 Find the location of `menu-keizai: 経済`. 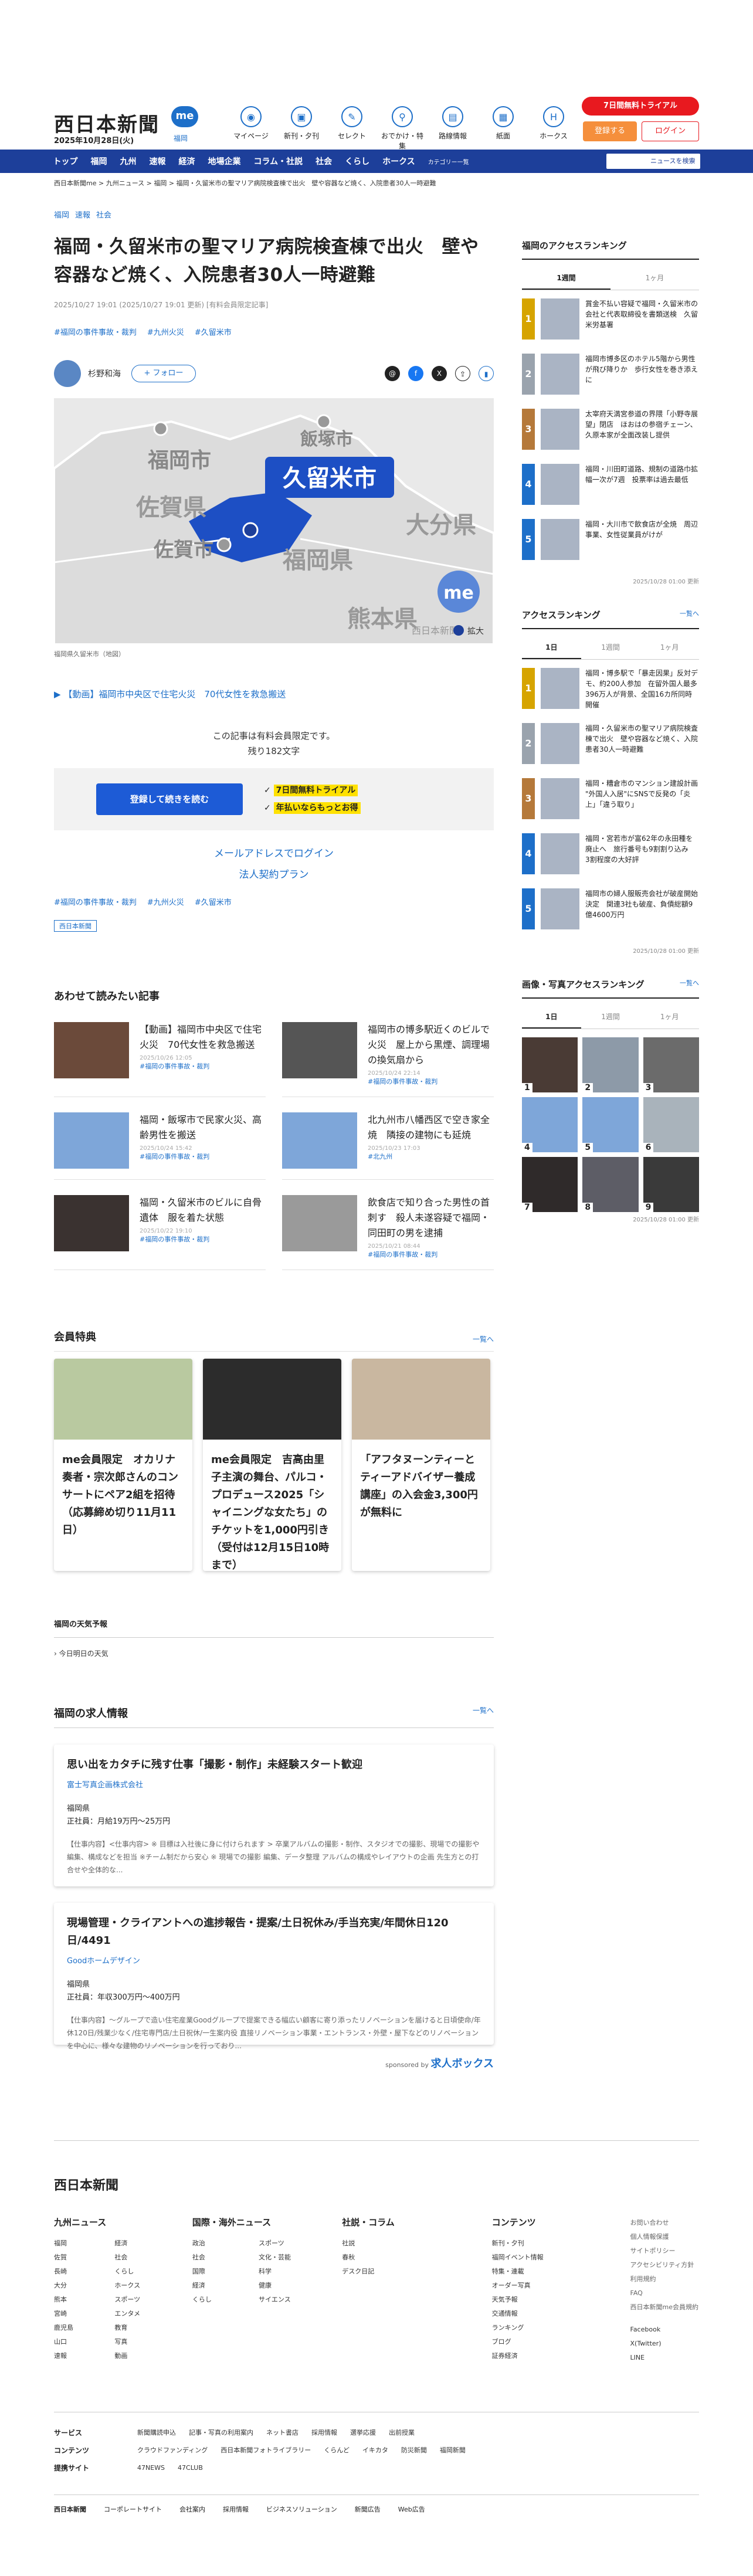

menu-keizai: 経済 is located at coordinates (194, 161).